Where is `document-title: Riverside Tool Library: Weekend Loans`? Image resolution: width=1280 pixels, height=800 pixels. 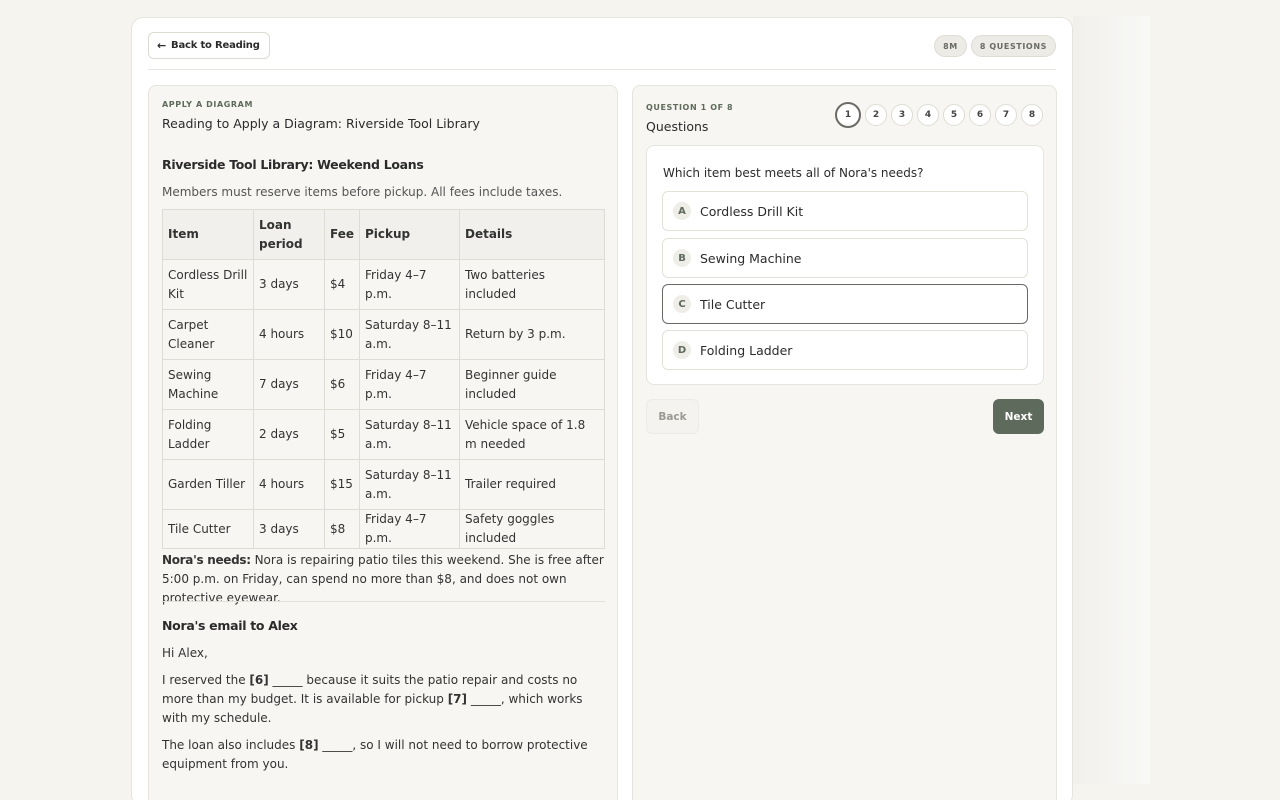 document-title: Riverside Tool Library: Weekend Loans is located at coordinates (293, 164).